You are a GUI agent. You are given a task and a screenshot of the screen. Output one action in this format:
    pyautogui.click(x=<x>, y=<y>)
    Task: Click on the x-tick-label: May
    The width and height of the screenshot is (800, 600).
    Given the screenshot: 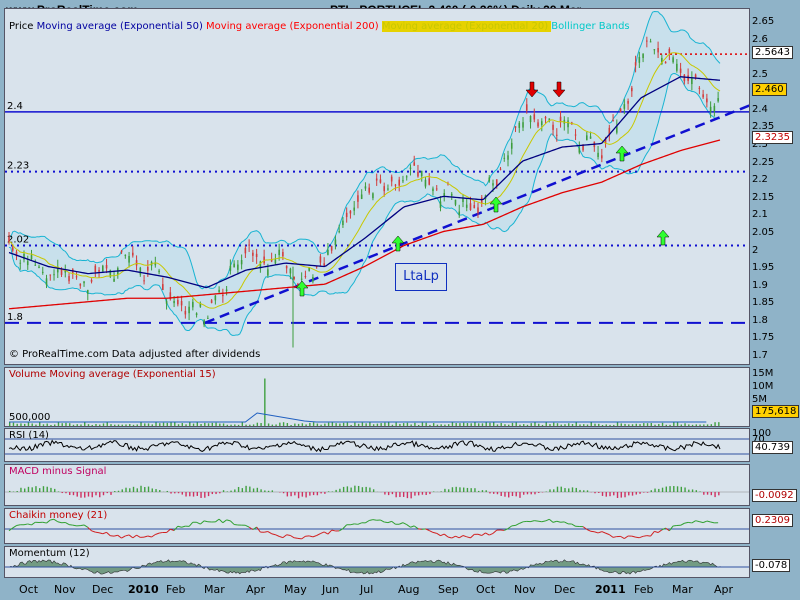 What is the action you would take?
    pyautogui.click(x=295, y=589)
    